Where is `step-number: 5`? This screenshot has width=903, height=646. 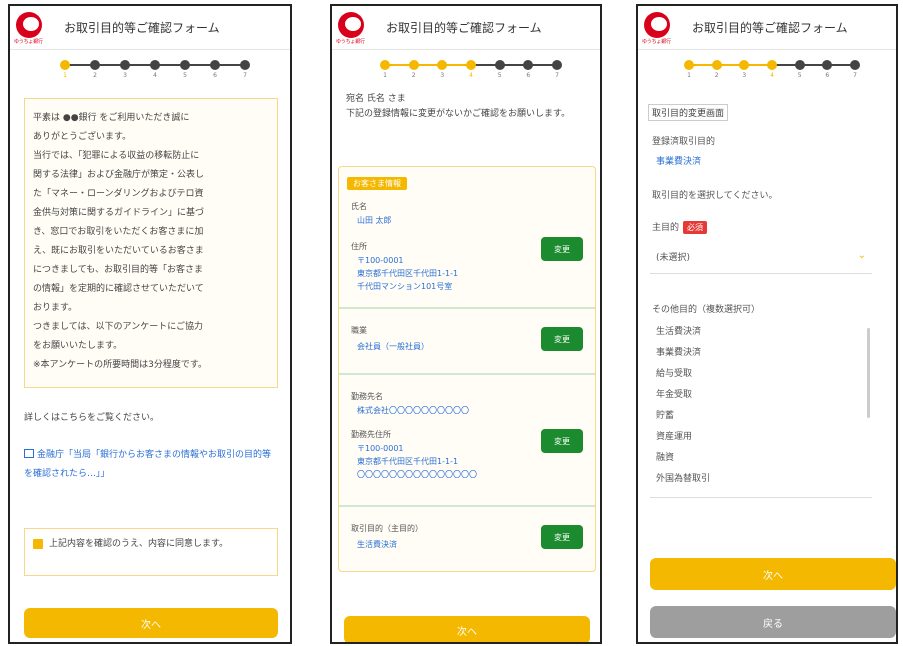 step-number: 5 is located at coordinates (185, 75).